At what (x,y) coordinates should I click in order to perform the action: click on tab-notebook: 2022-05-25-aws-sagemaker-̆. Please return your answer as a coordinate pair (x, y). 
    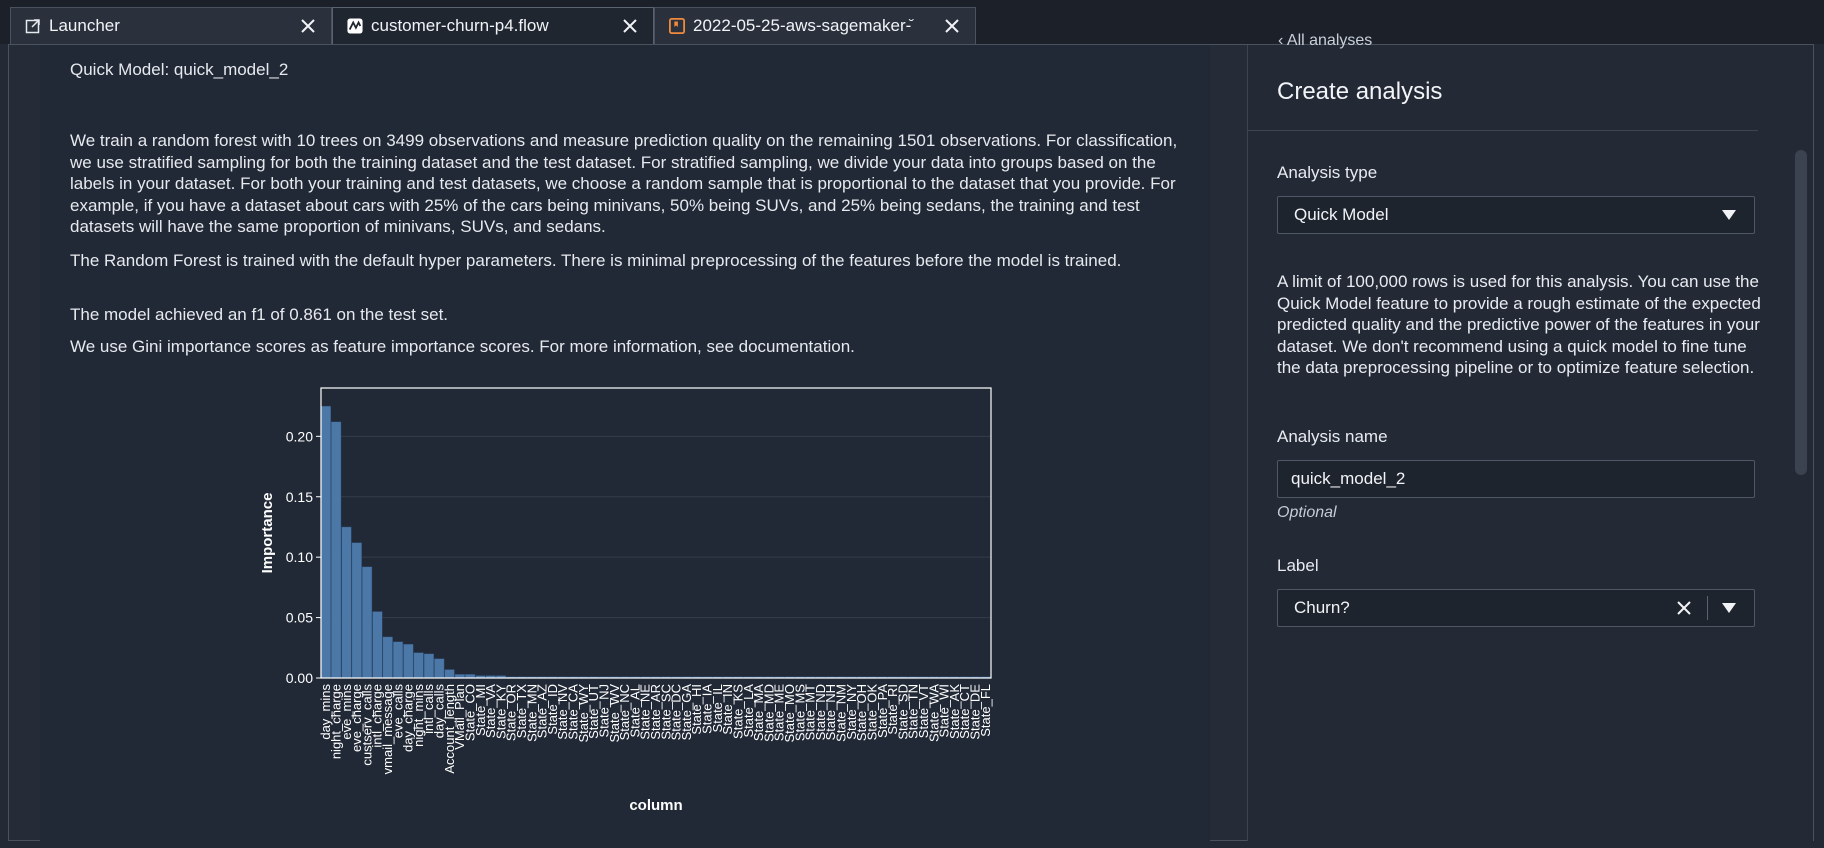
    Looking at the image, I should click on (815, 25).